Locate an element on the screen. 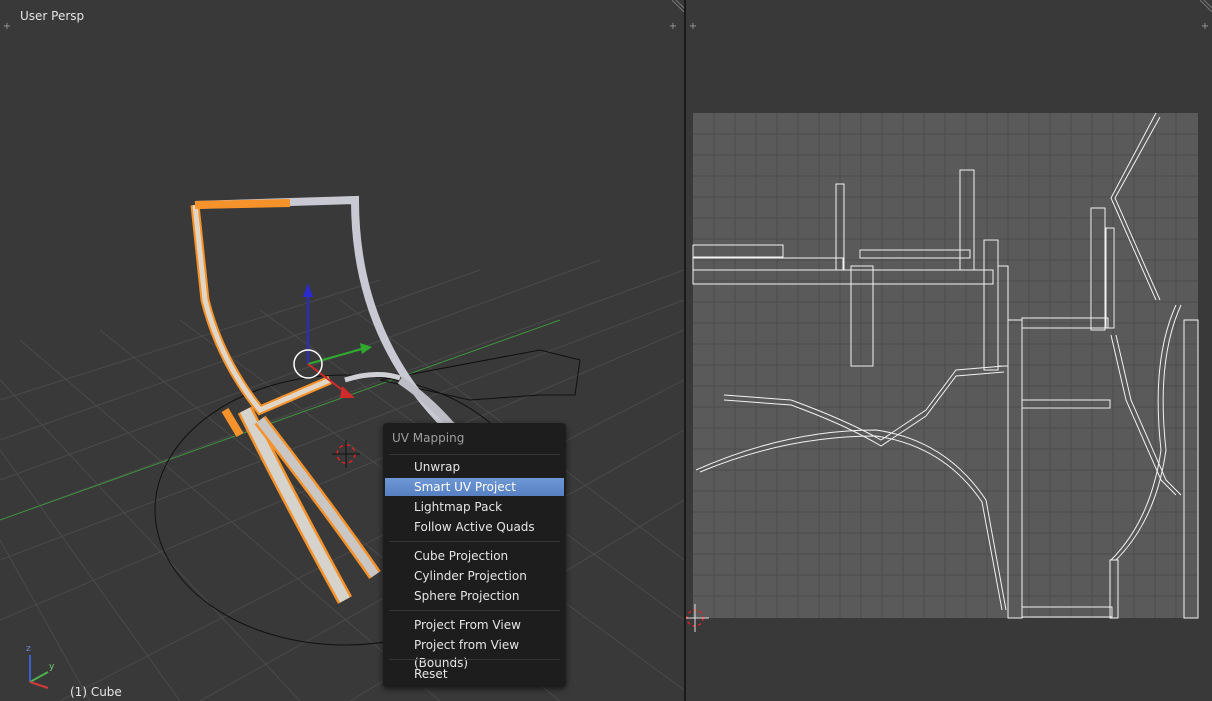 The image size is (1212, 701). menu-item-project-from-view: Project From View is located at coordinates (474, 625).